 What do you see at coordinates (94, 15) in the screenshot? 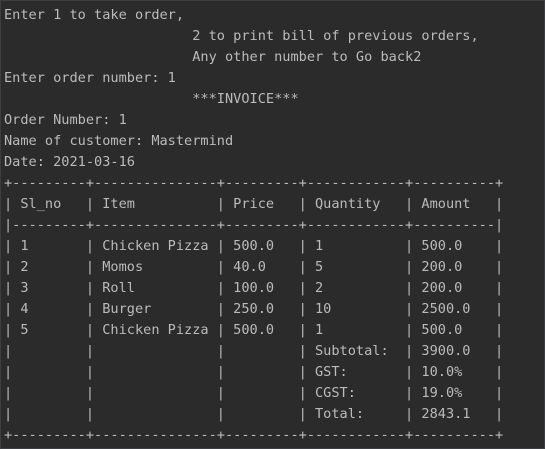
I see `prompt-line: Enter 1 to take order,` at bounding box center [94, 15].